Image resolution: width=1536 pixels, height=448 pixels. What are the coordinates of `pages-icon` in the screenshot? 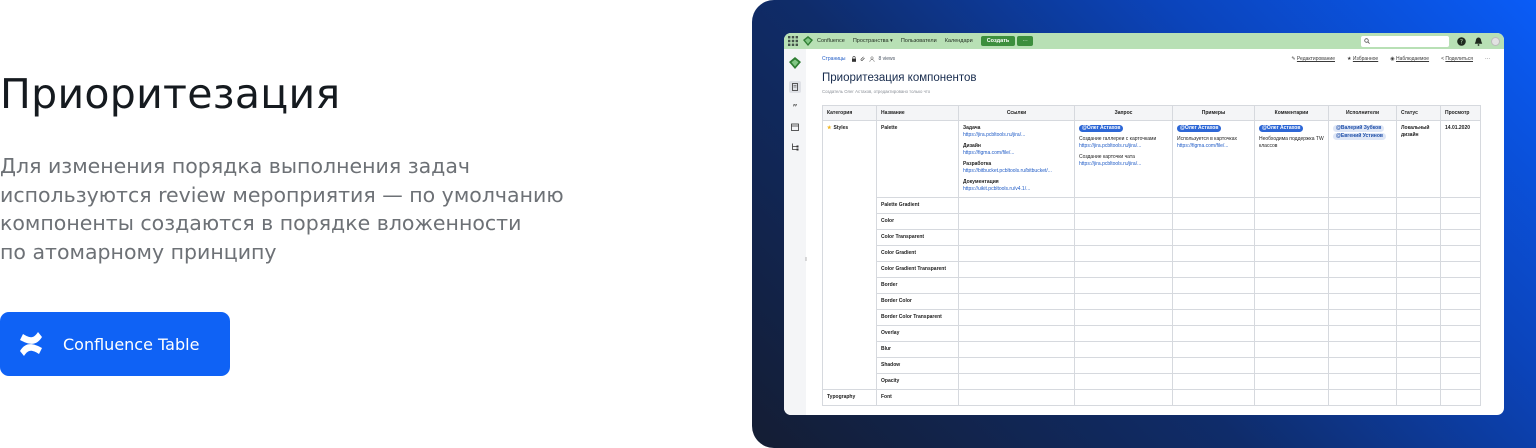 It's located at (795, 87).